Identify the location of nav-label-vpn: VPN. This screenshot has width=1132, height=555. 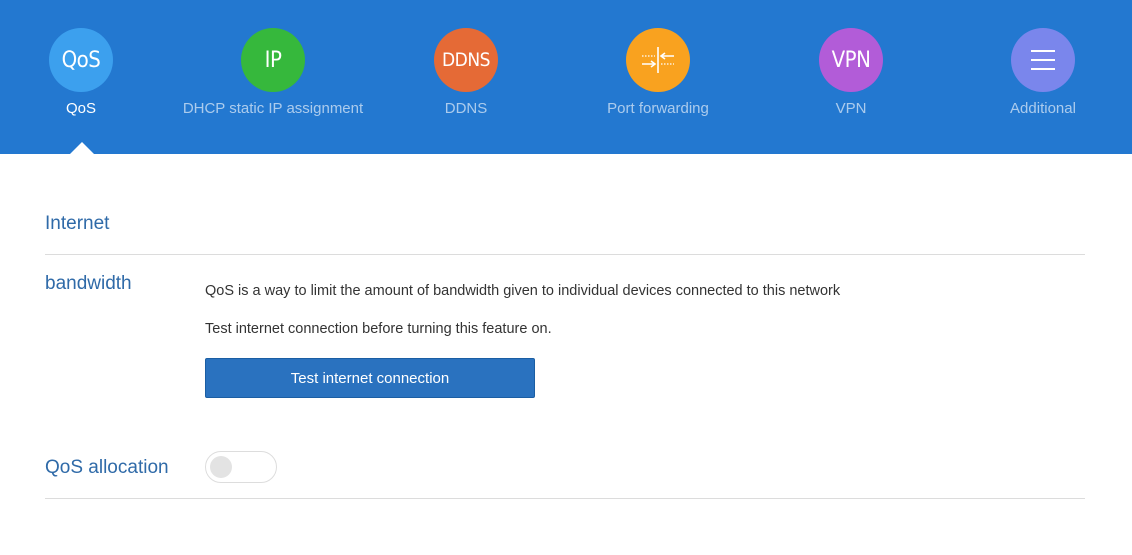
(851, 108).